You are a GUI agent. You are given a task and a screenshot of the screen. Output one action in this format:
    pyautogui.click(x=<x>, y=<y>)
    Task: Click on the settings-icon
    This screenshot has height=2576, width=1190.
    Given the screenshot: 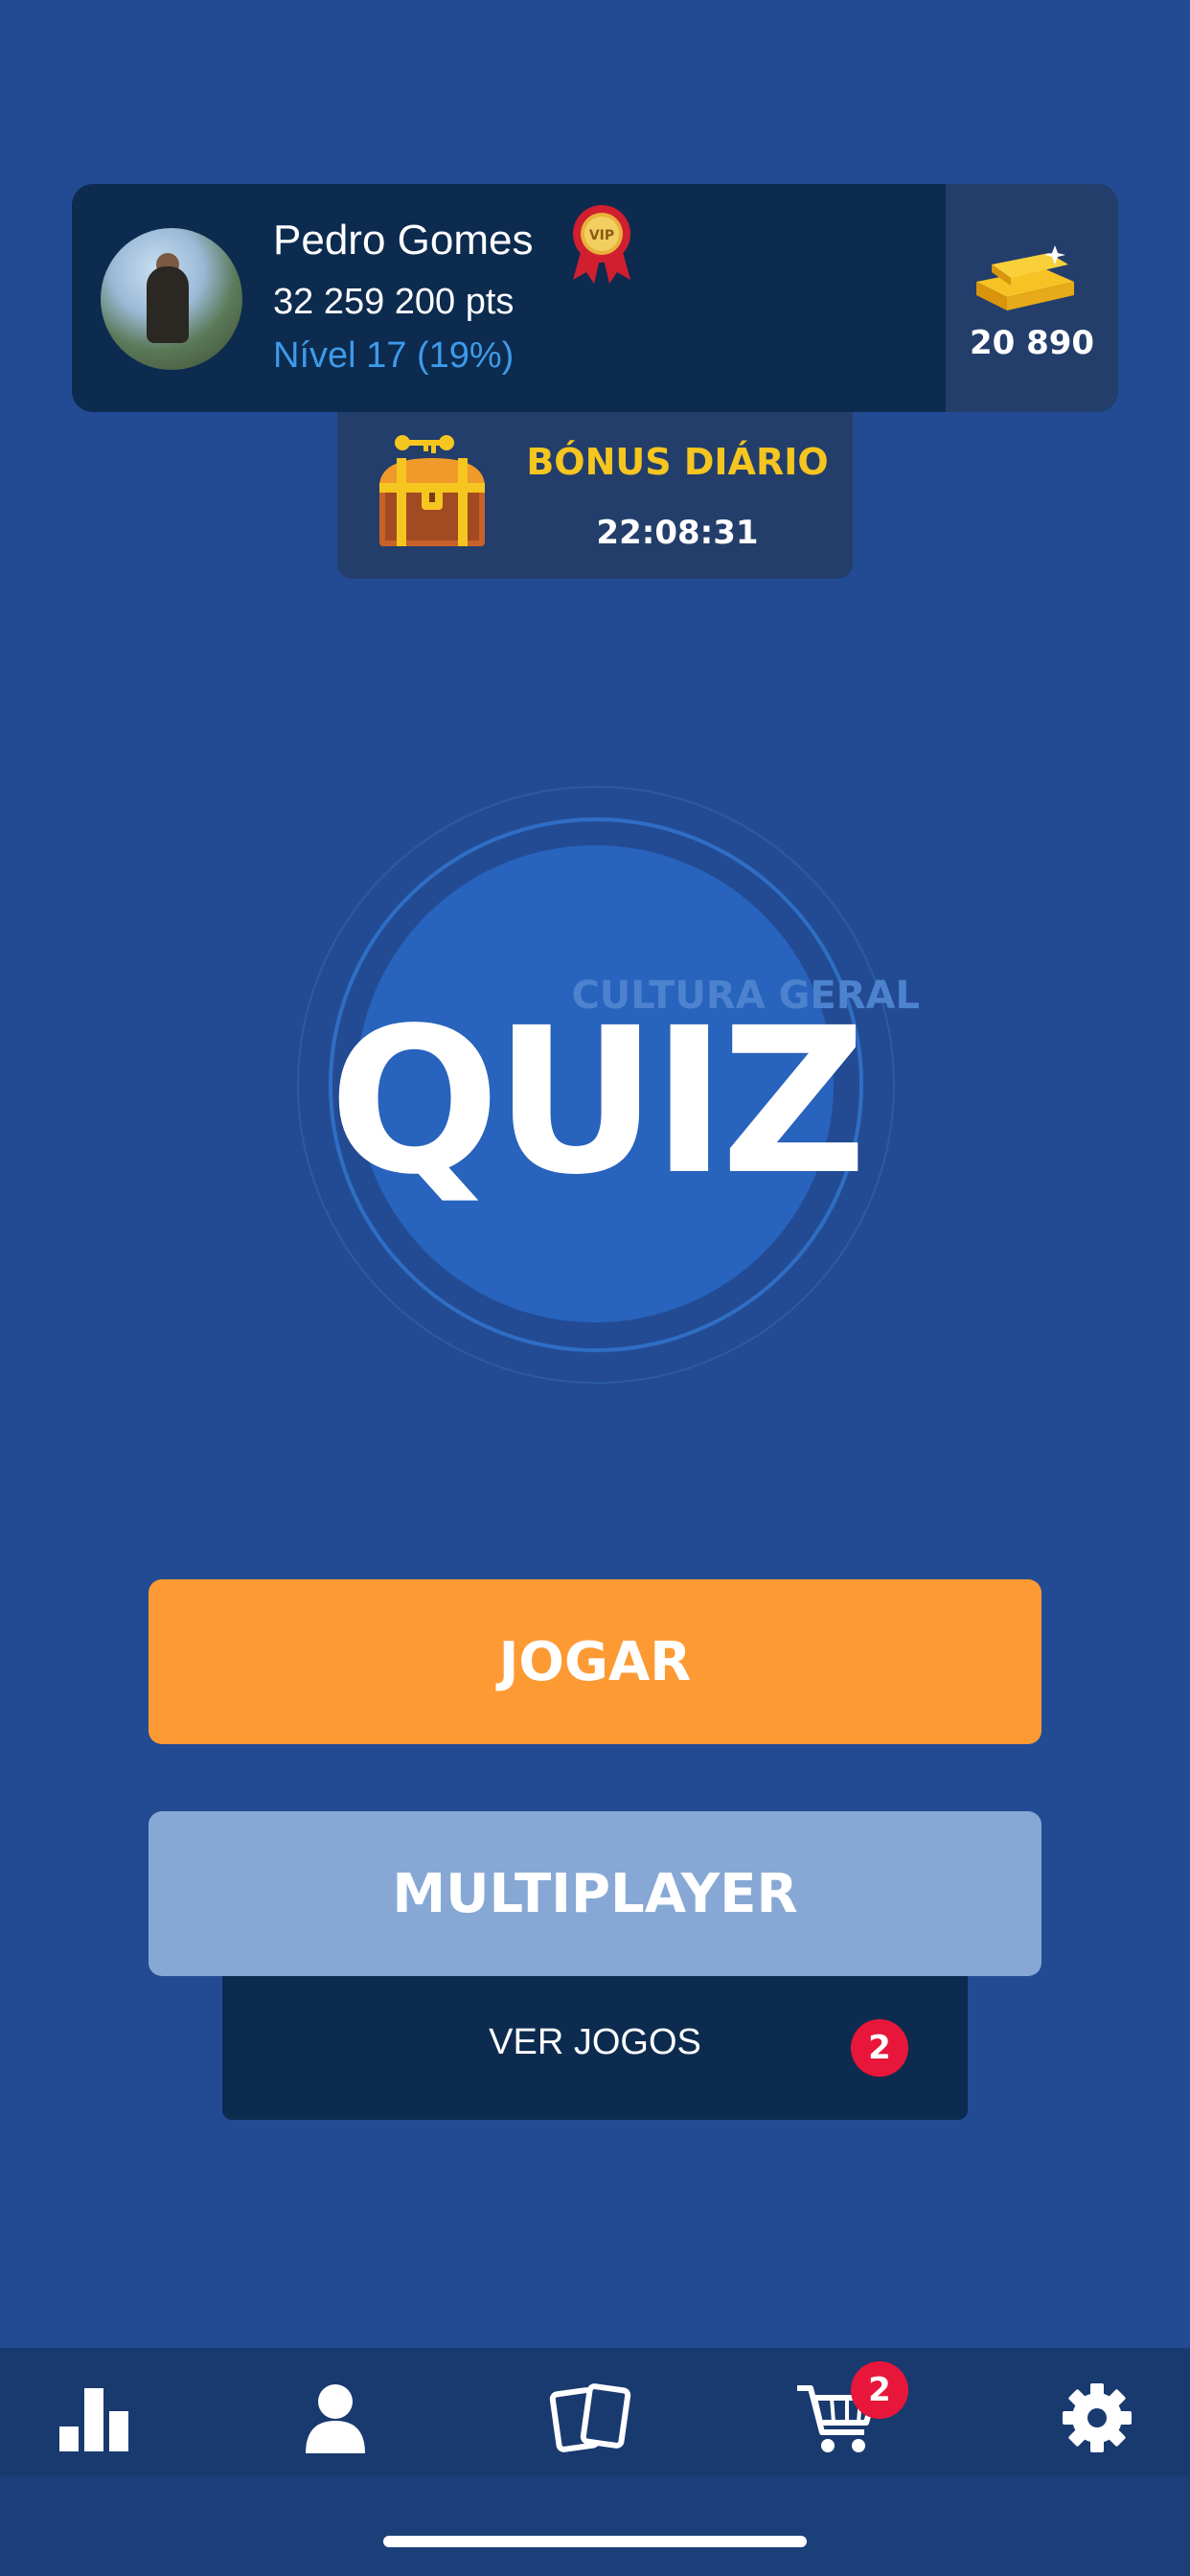 What is the action you would take?
    pyautogui.click(x=1098, y=2417)
    